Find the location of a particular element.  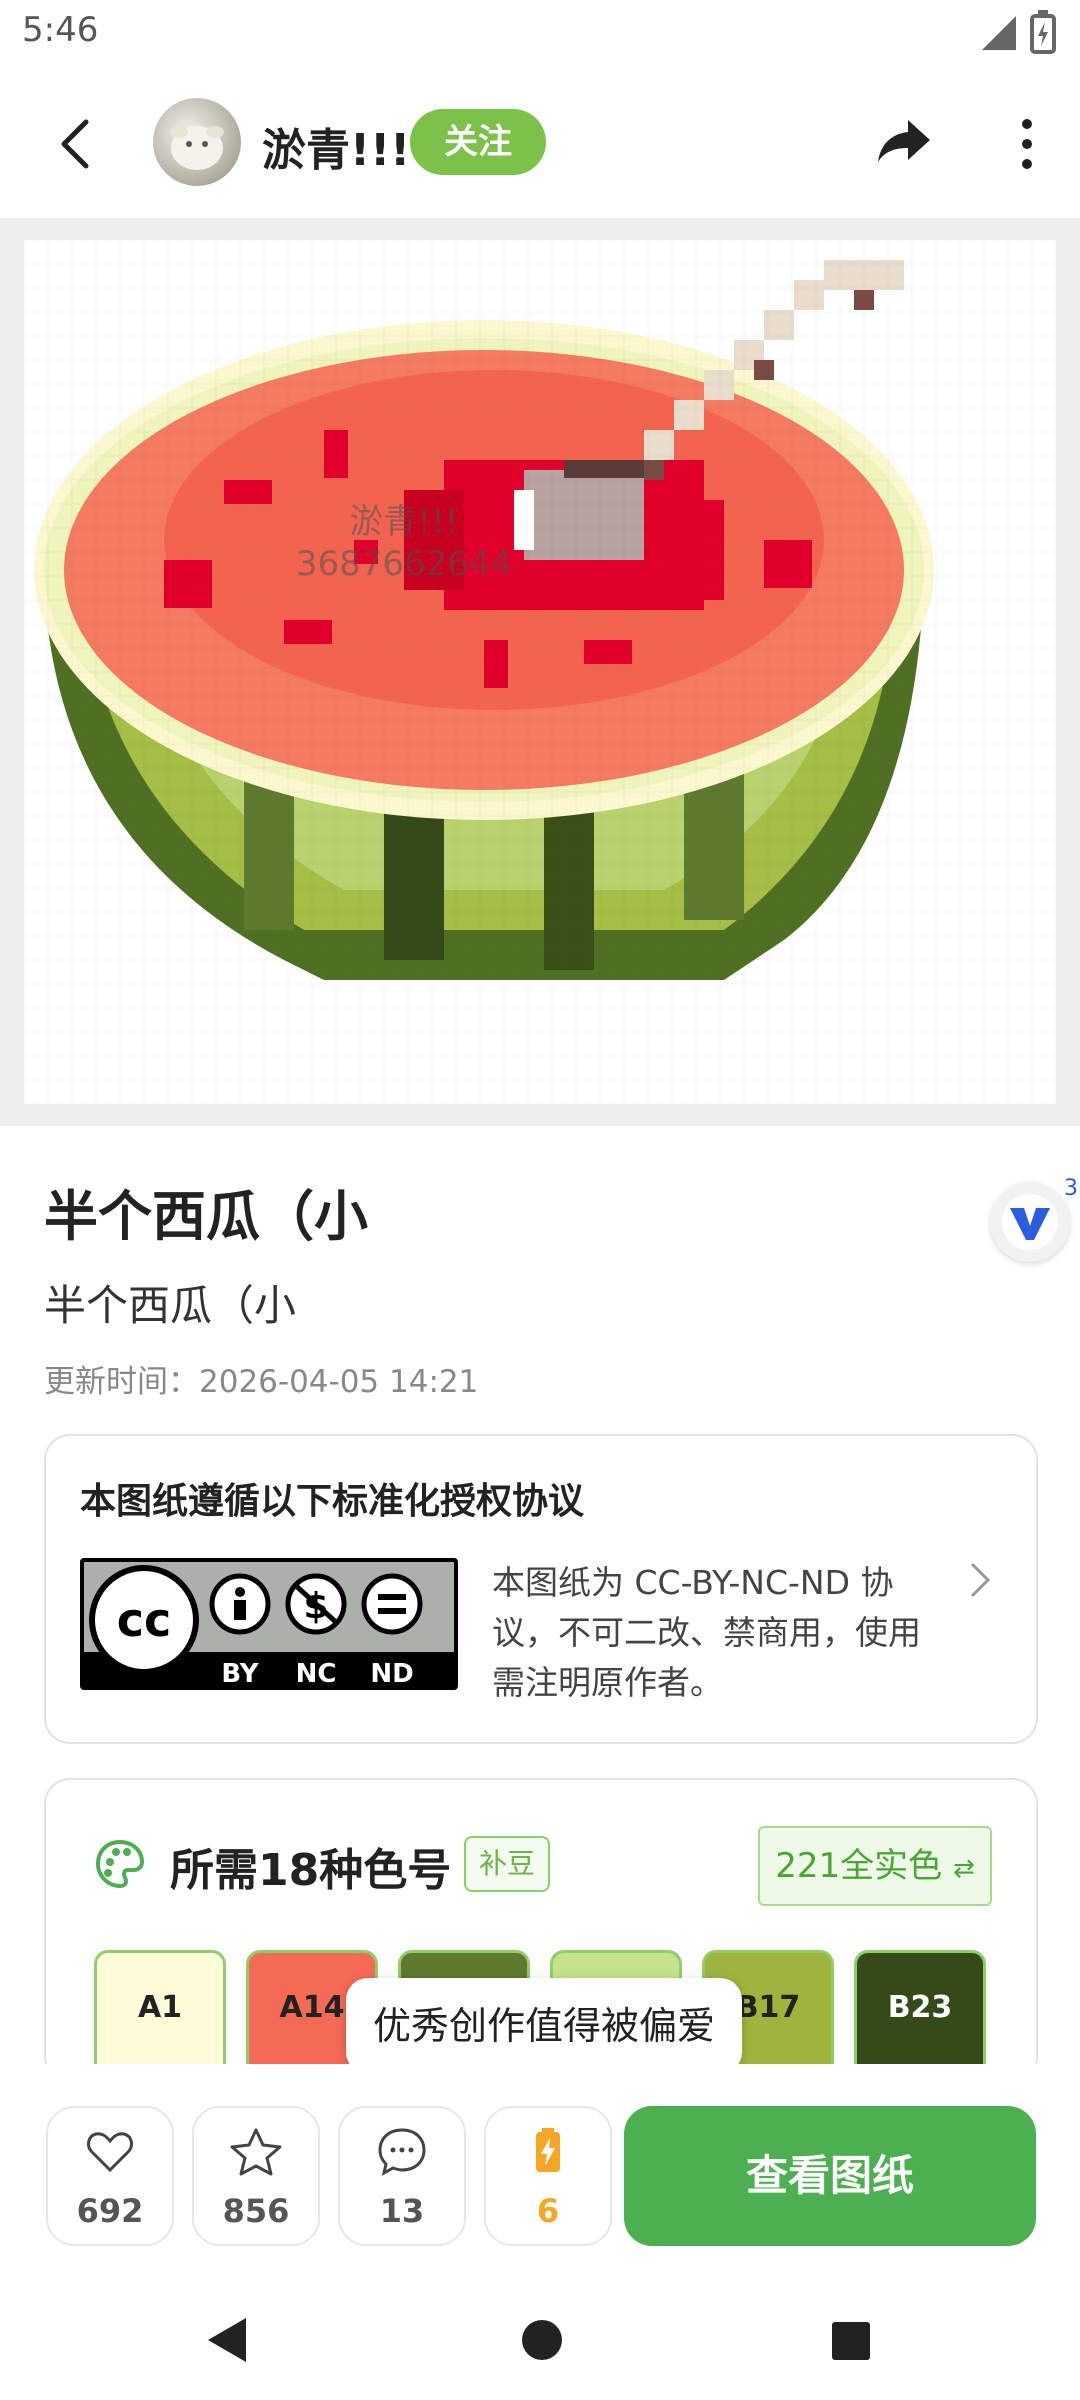

favorite-count: 856 is located at coordinates (256, 2211).